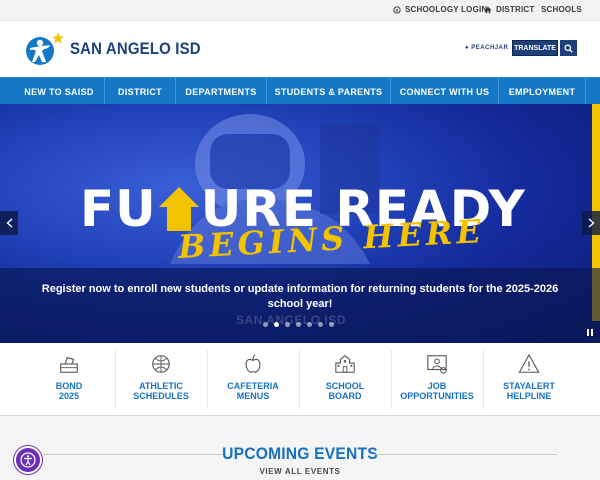 Image resolution: width=600 pixels, height=480 pixels. I want to click on quick-link-label: CAFETERIA MENUS, so click(253, 391).